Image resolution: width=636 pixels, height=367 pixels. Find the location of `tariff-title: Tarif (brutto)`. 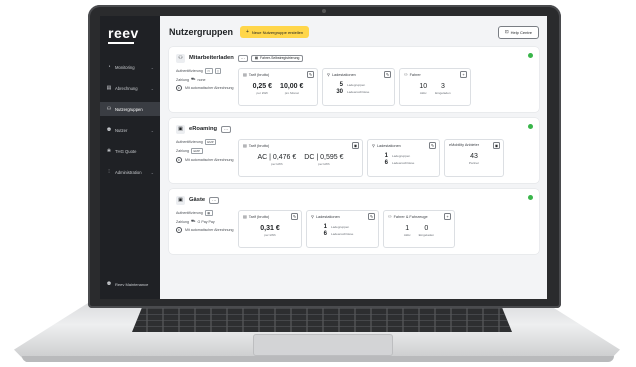

tariff-title: Tarif (brutto) is located at coordinates (259, 74).